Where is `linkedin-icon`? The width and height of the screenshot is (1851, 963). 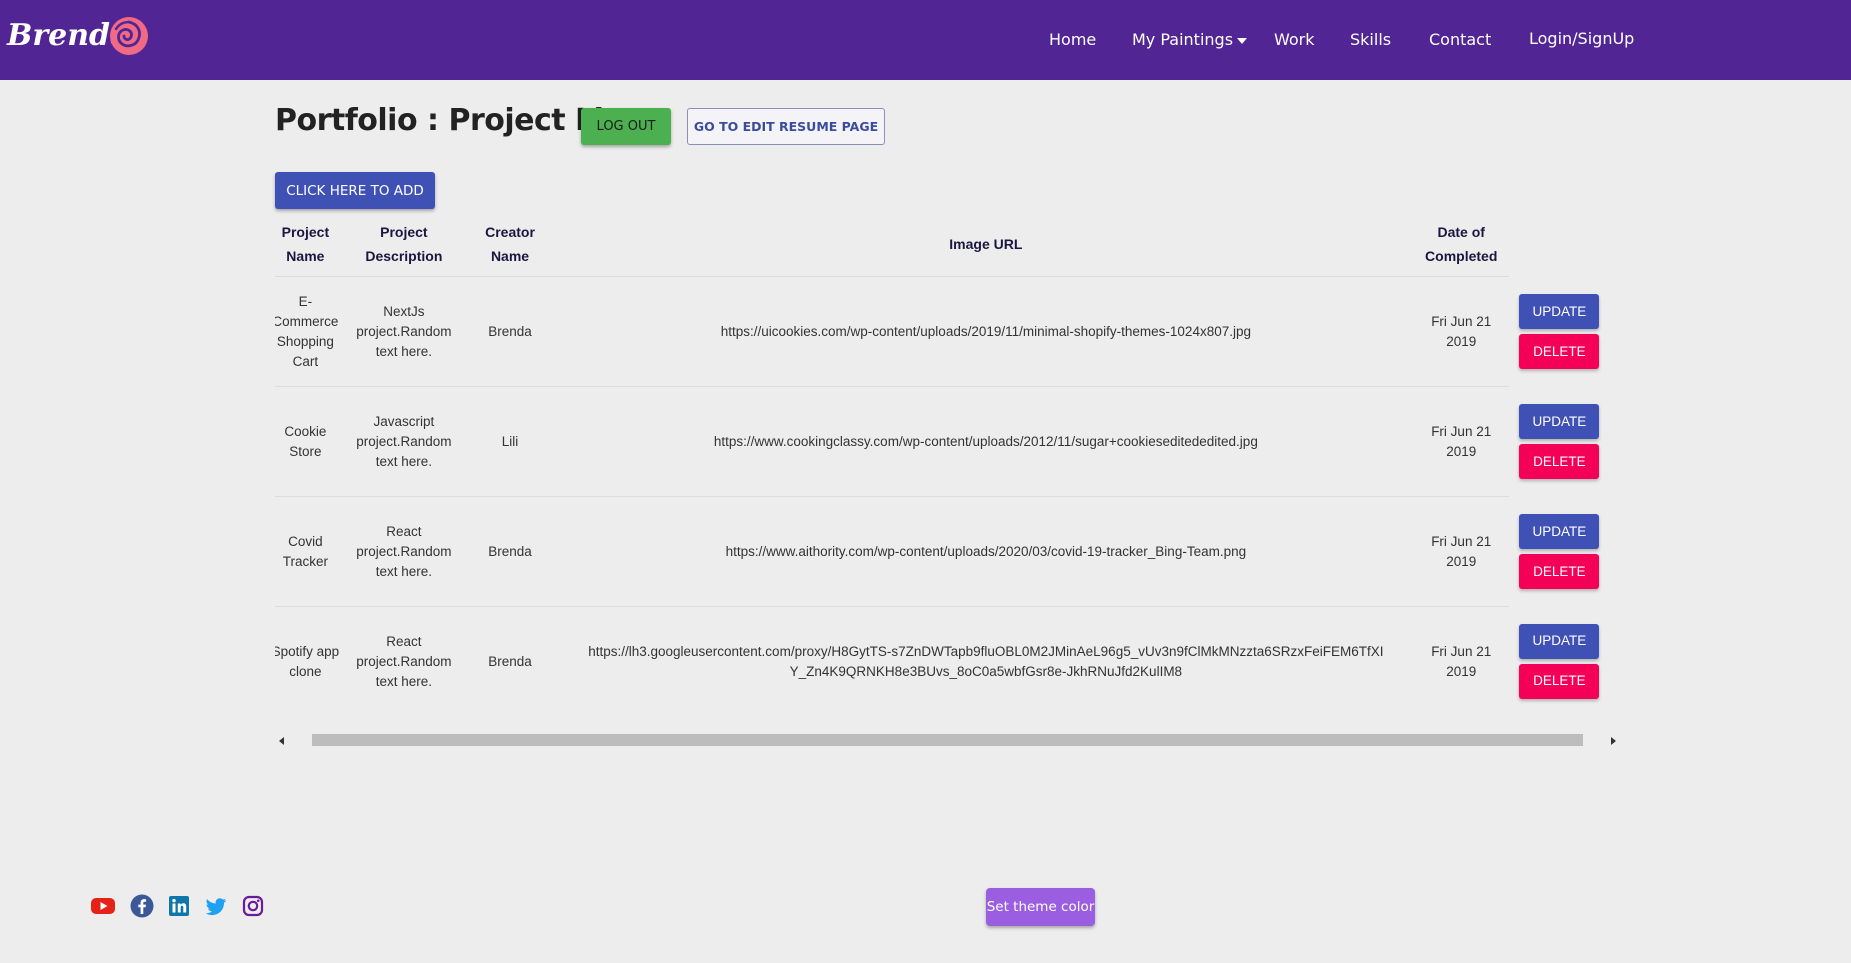
linkedin-icon is located at coordinates (179, 906).